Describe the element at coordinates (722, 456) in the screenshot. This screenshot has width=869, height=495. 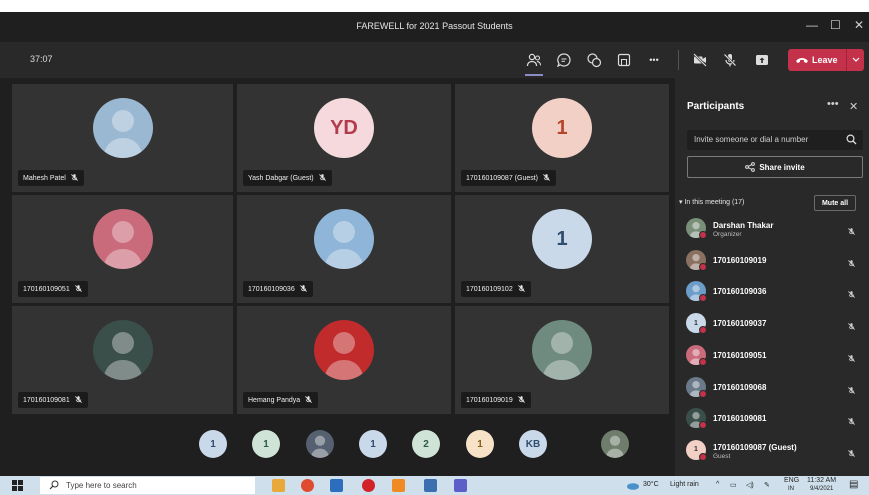
I see `participant-role: Guest` at that location.